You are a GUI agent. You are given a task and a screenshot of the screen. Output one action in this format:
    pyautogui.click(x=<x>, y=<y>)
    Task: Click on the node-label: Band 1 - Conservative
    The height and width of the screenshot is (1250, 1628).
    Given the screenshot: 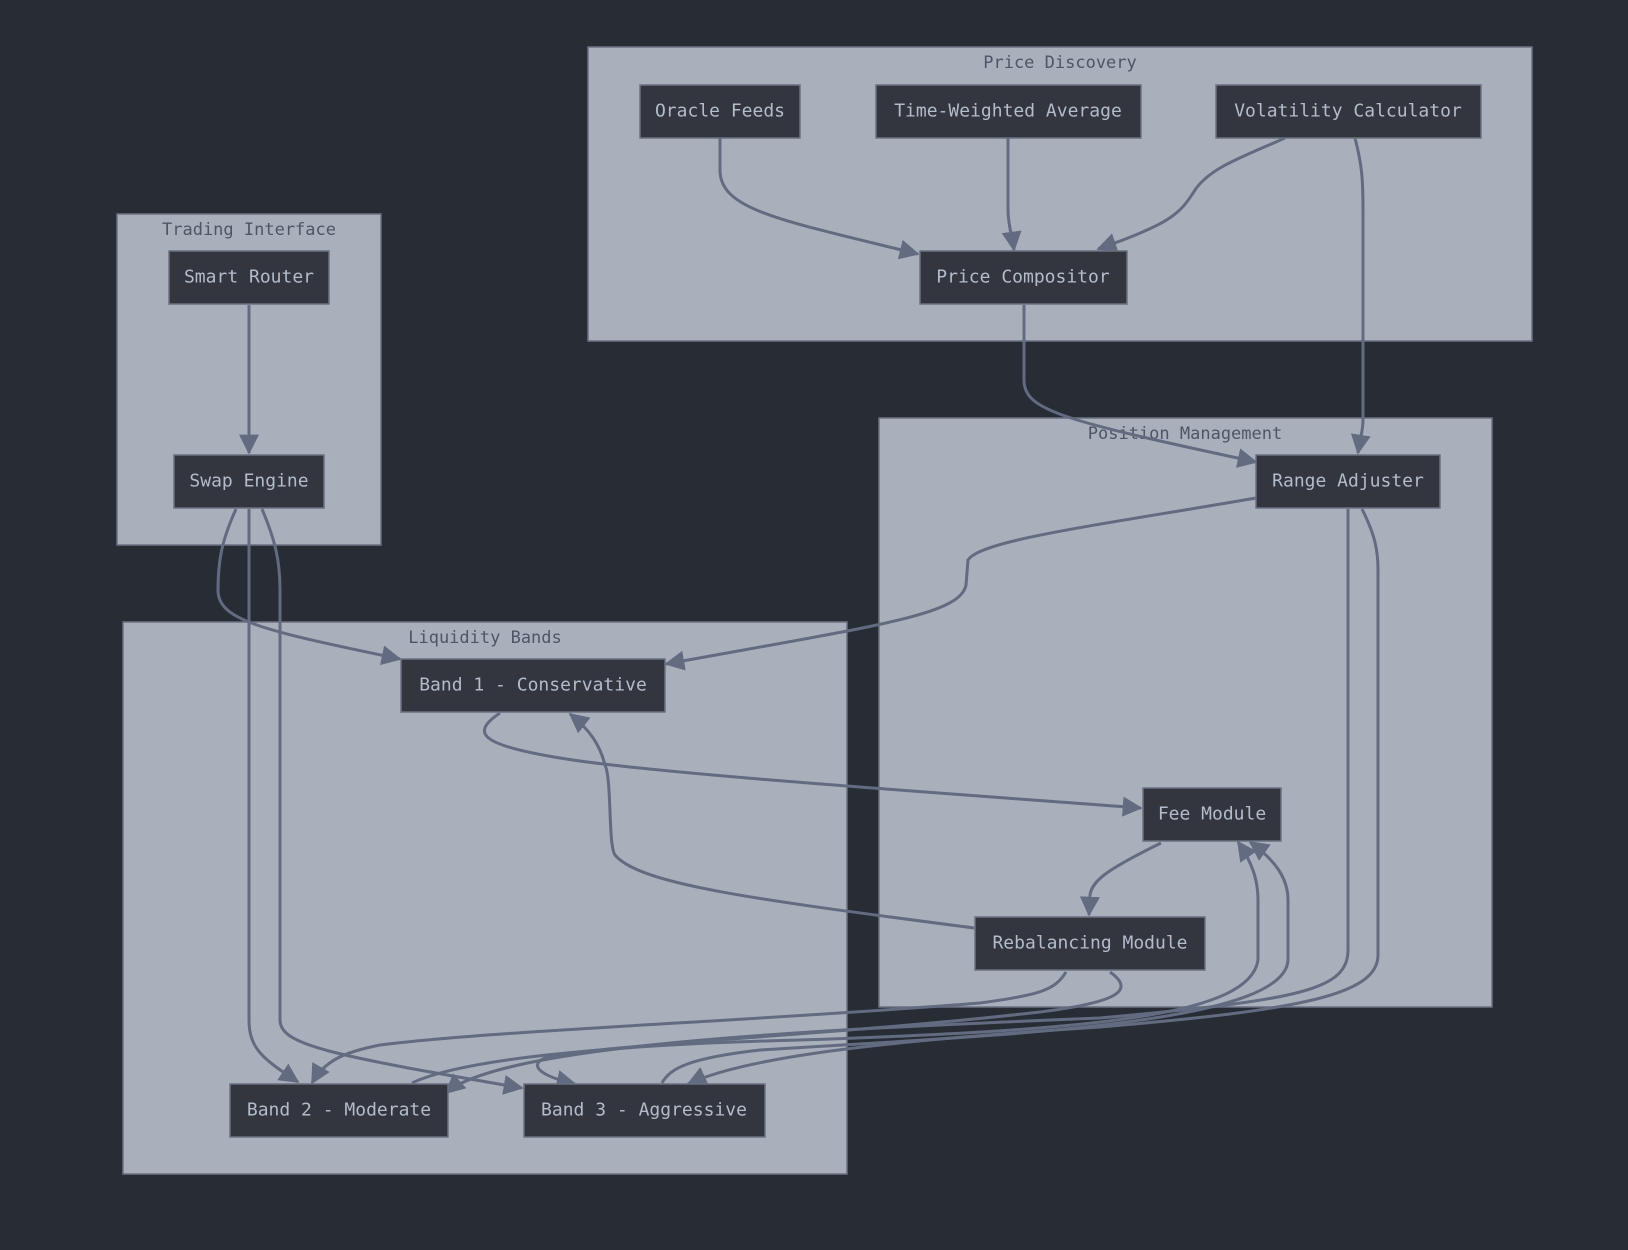 What is the action you would take?
    pyautogui.click(x=533, y=685)
    